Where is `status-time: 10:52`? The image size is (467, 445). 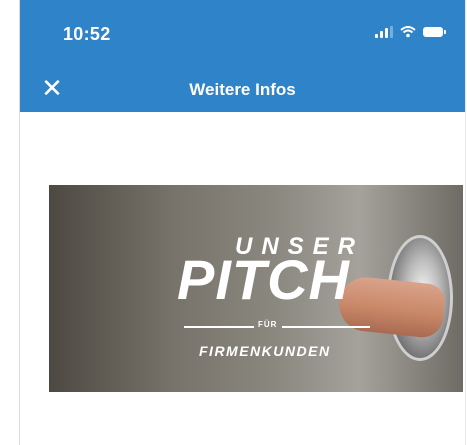
status-time: 10:52 is located at coordinates (87, 34).